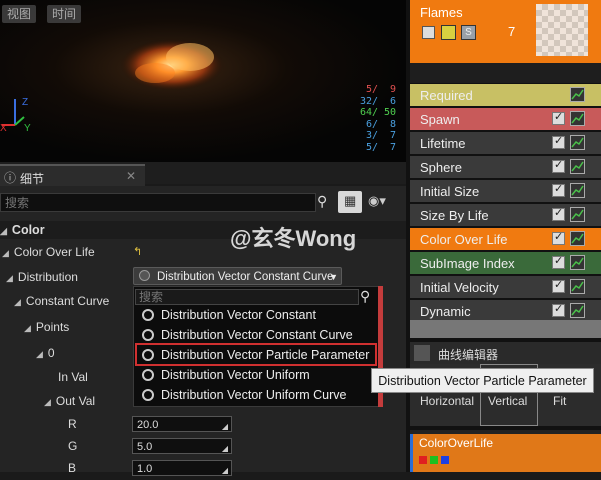 Image resolution: width=601 pixels, height=480 pixels. Describe the element at coordinates (468, 32) in the screenshot. I see `solo-icon: S` at that location.